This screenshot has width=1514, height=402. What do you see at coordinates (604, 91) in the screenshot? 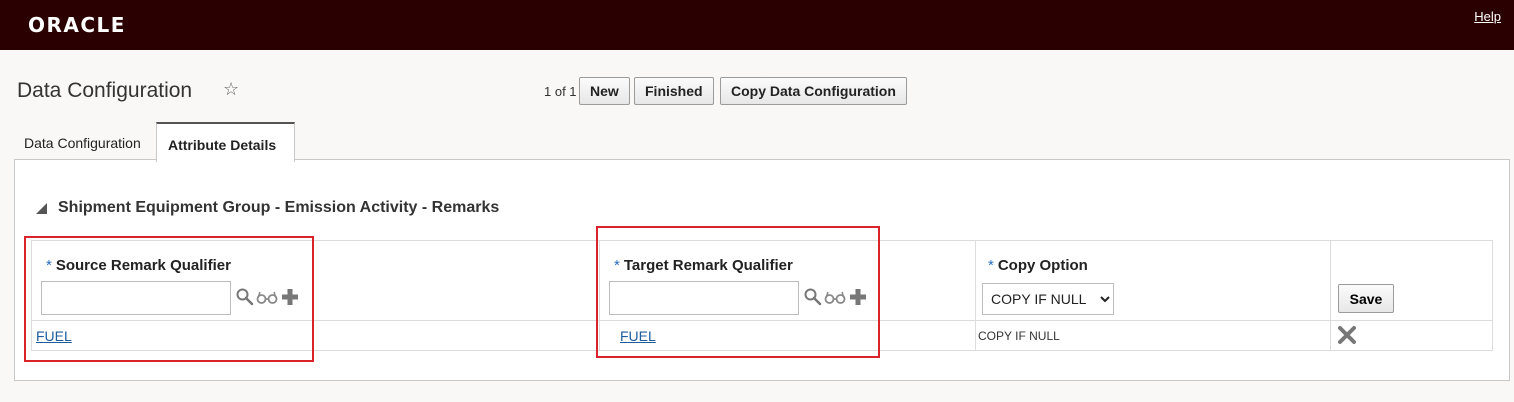
I see `new-button: New` at bounding box center [604, 91].